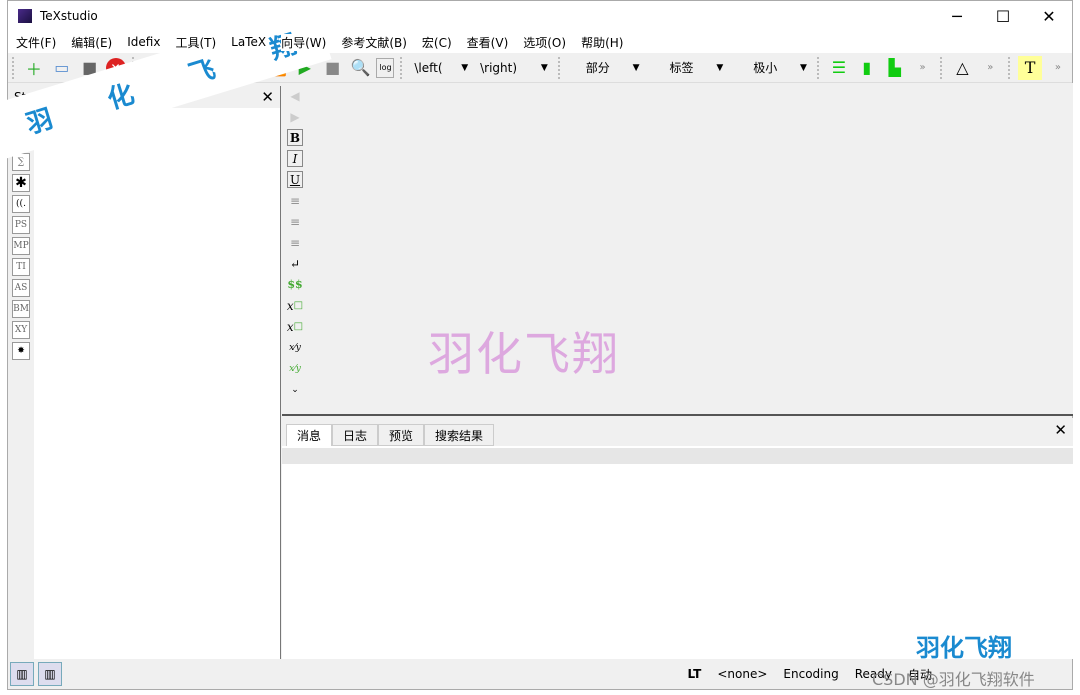  Describe the element at coordinates (545, 42) in the screenshot. I see `menu-options: 选项(O)` at that location.